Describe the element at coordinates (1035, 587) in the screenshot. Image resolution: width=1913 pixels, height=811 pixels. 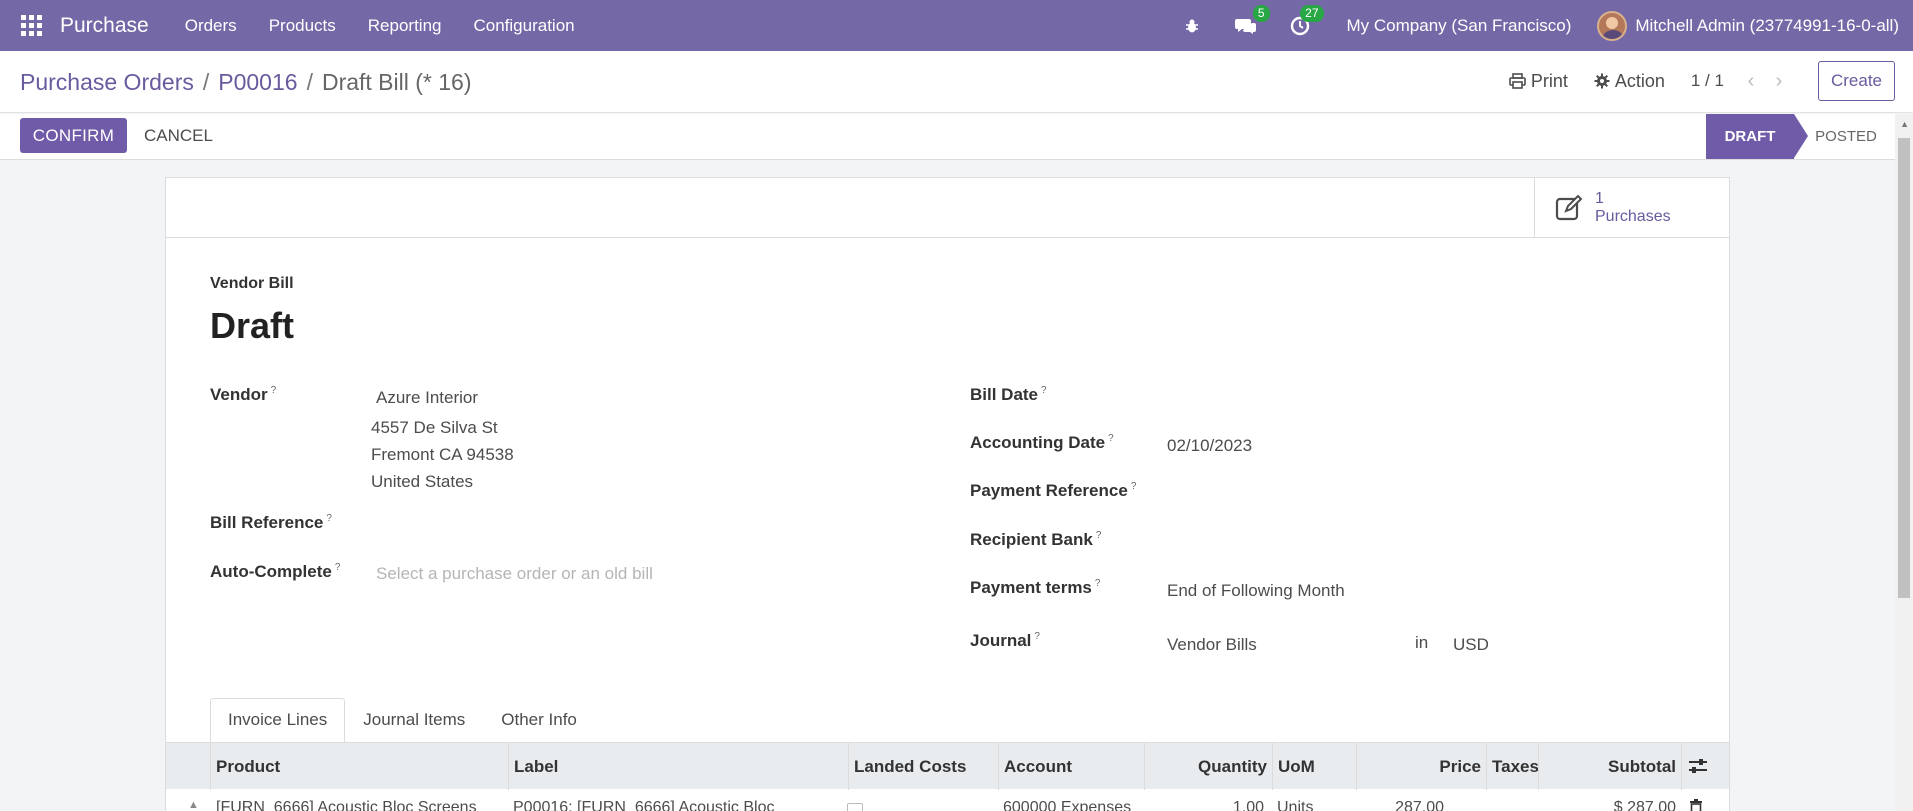
I see `payment-terms-label: Payment terms?` at that location.